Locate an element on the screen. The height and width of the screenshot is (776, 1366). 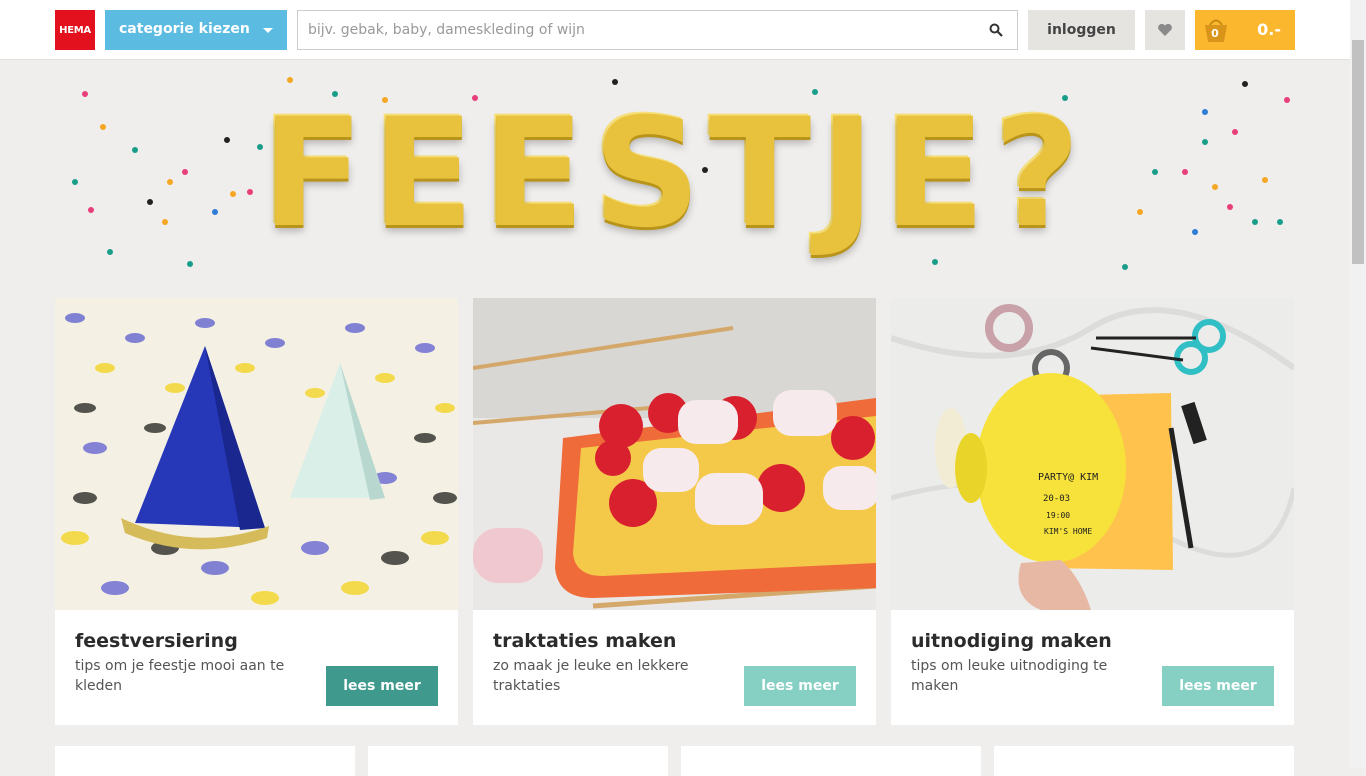
balloon-line-4: KIM'S HOME is located at coordinates (1068, 531).